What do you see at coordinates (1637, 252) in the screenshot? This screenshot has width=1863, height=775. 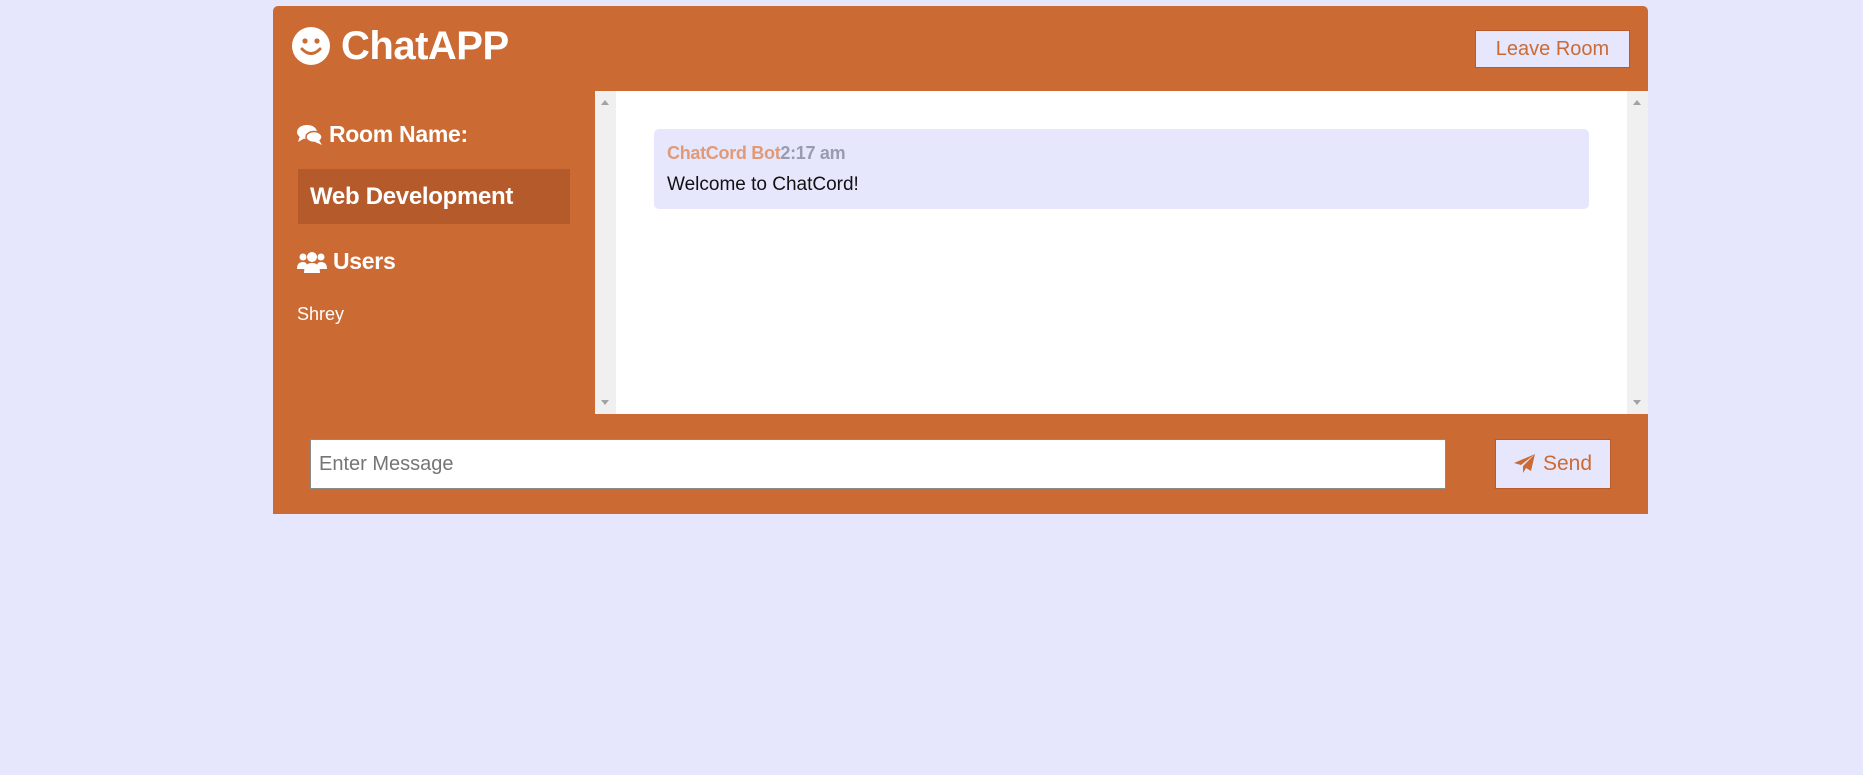 I see `right-scrollbar` at bounding box center [1637, 252].